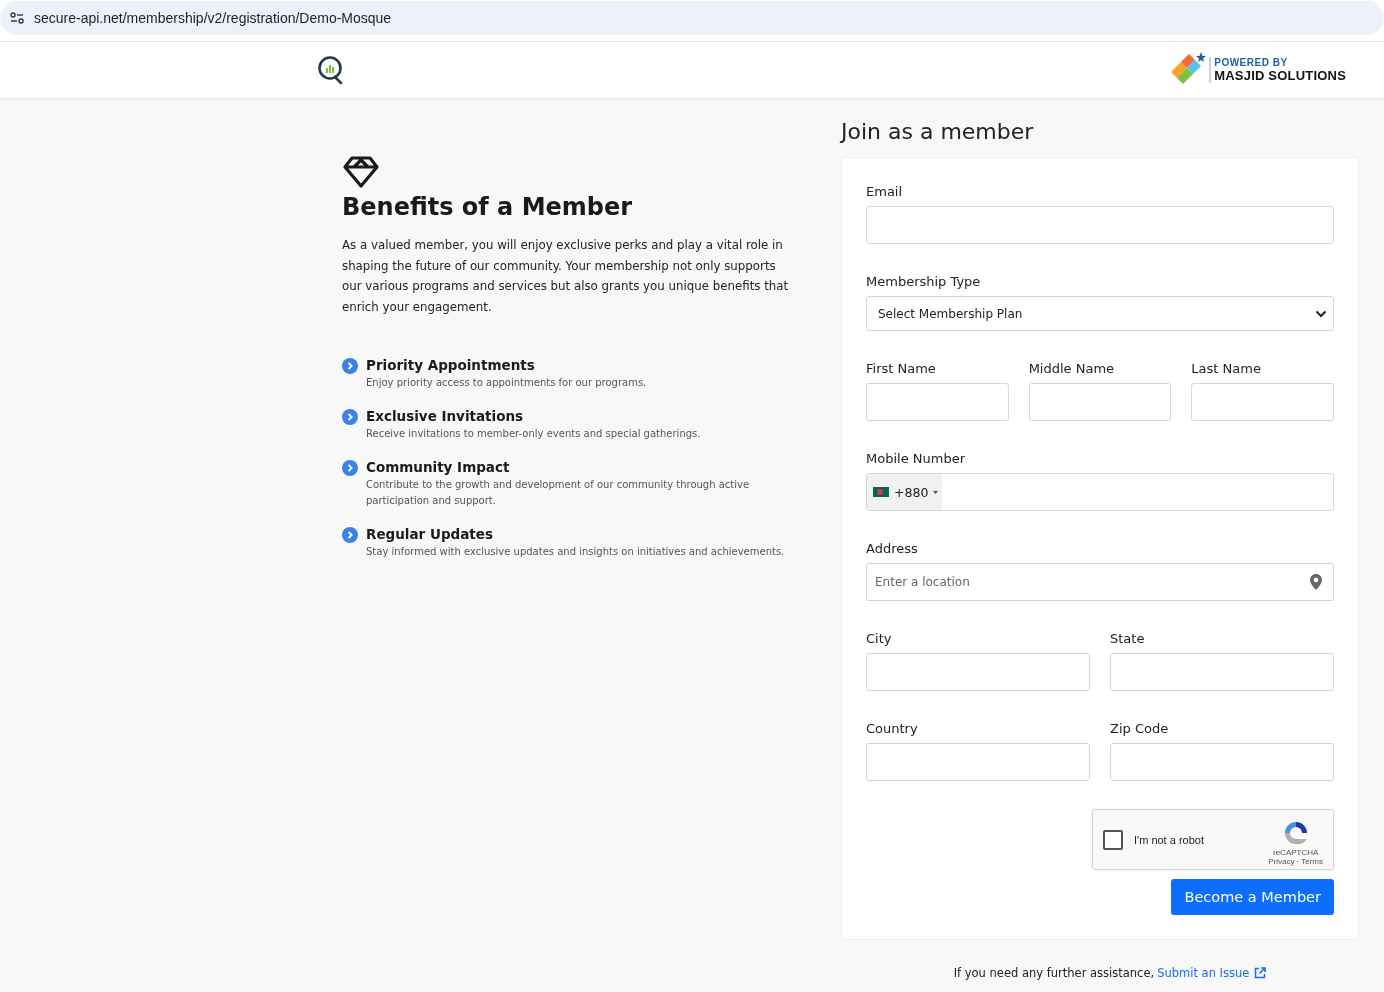 The height and width of the screenshot is (992, 1384). What do you see at coordinates (1312, 861) in the screenshot?
I see `terms-link: Terms` at bounding box center [1312, 861].